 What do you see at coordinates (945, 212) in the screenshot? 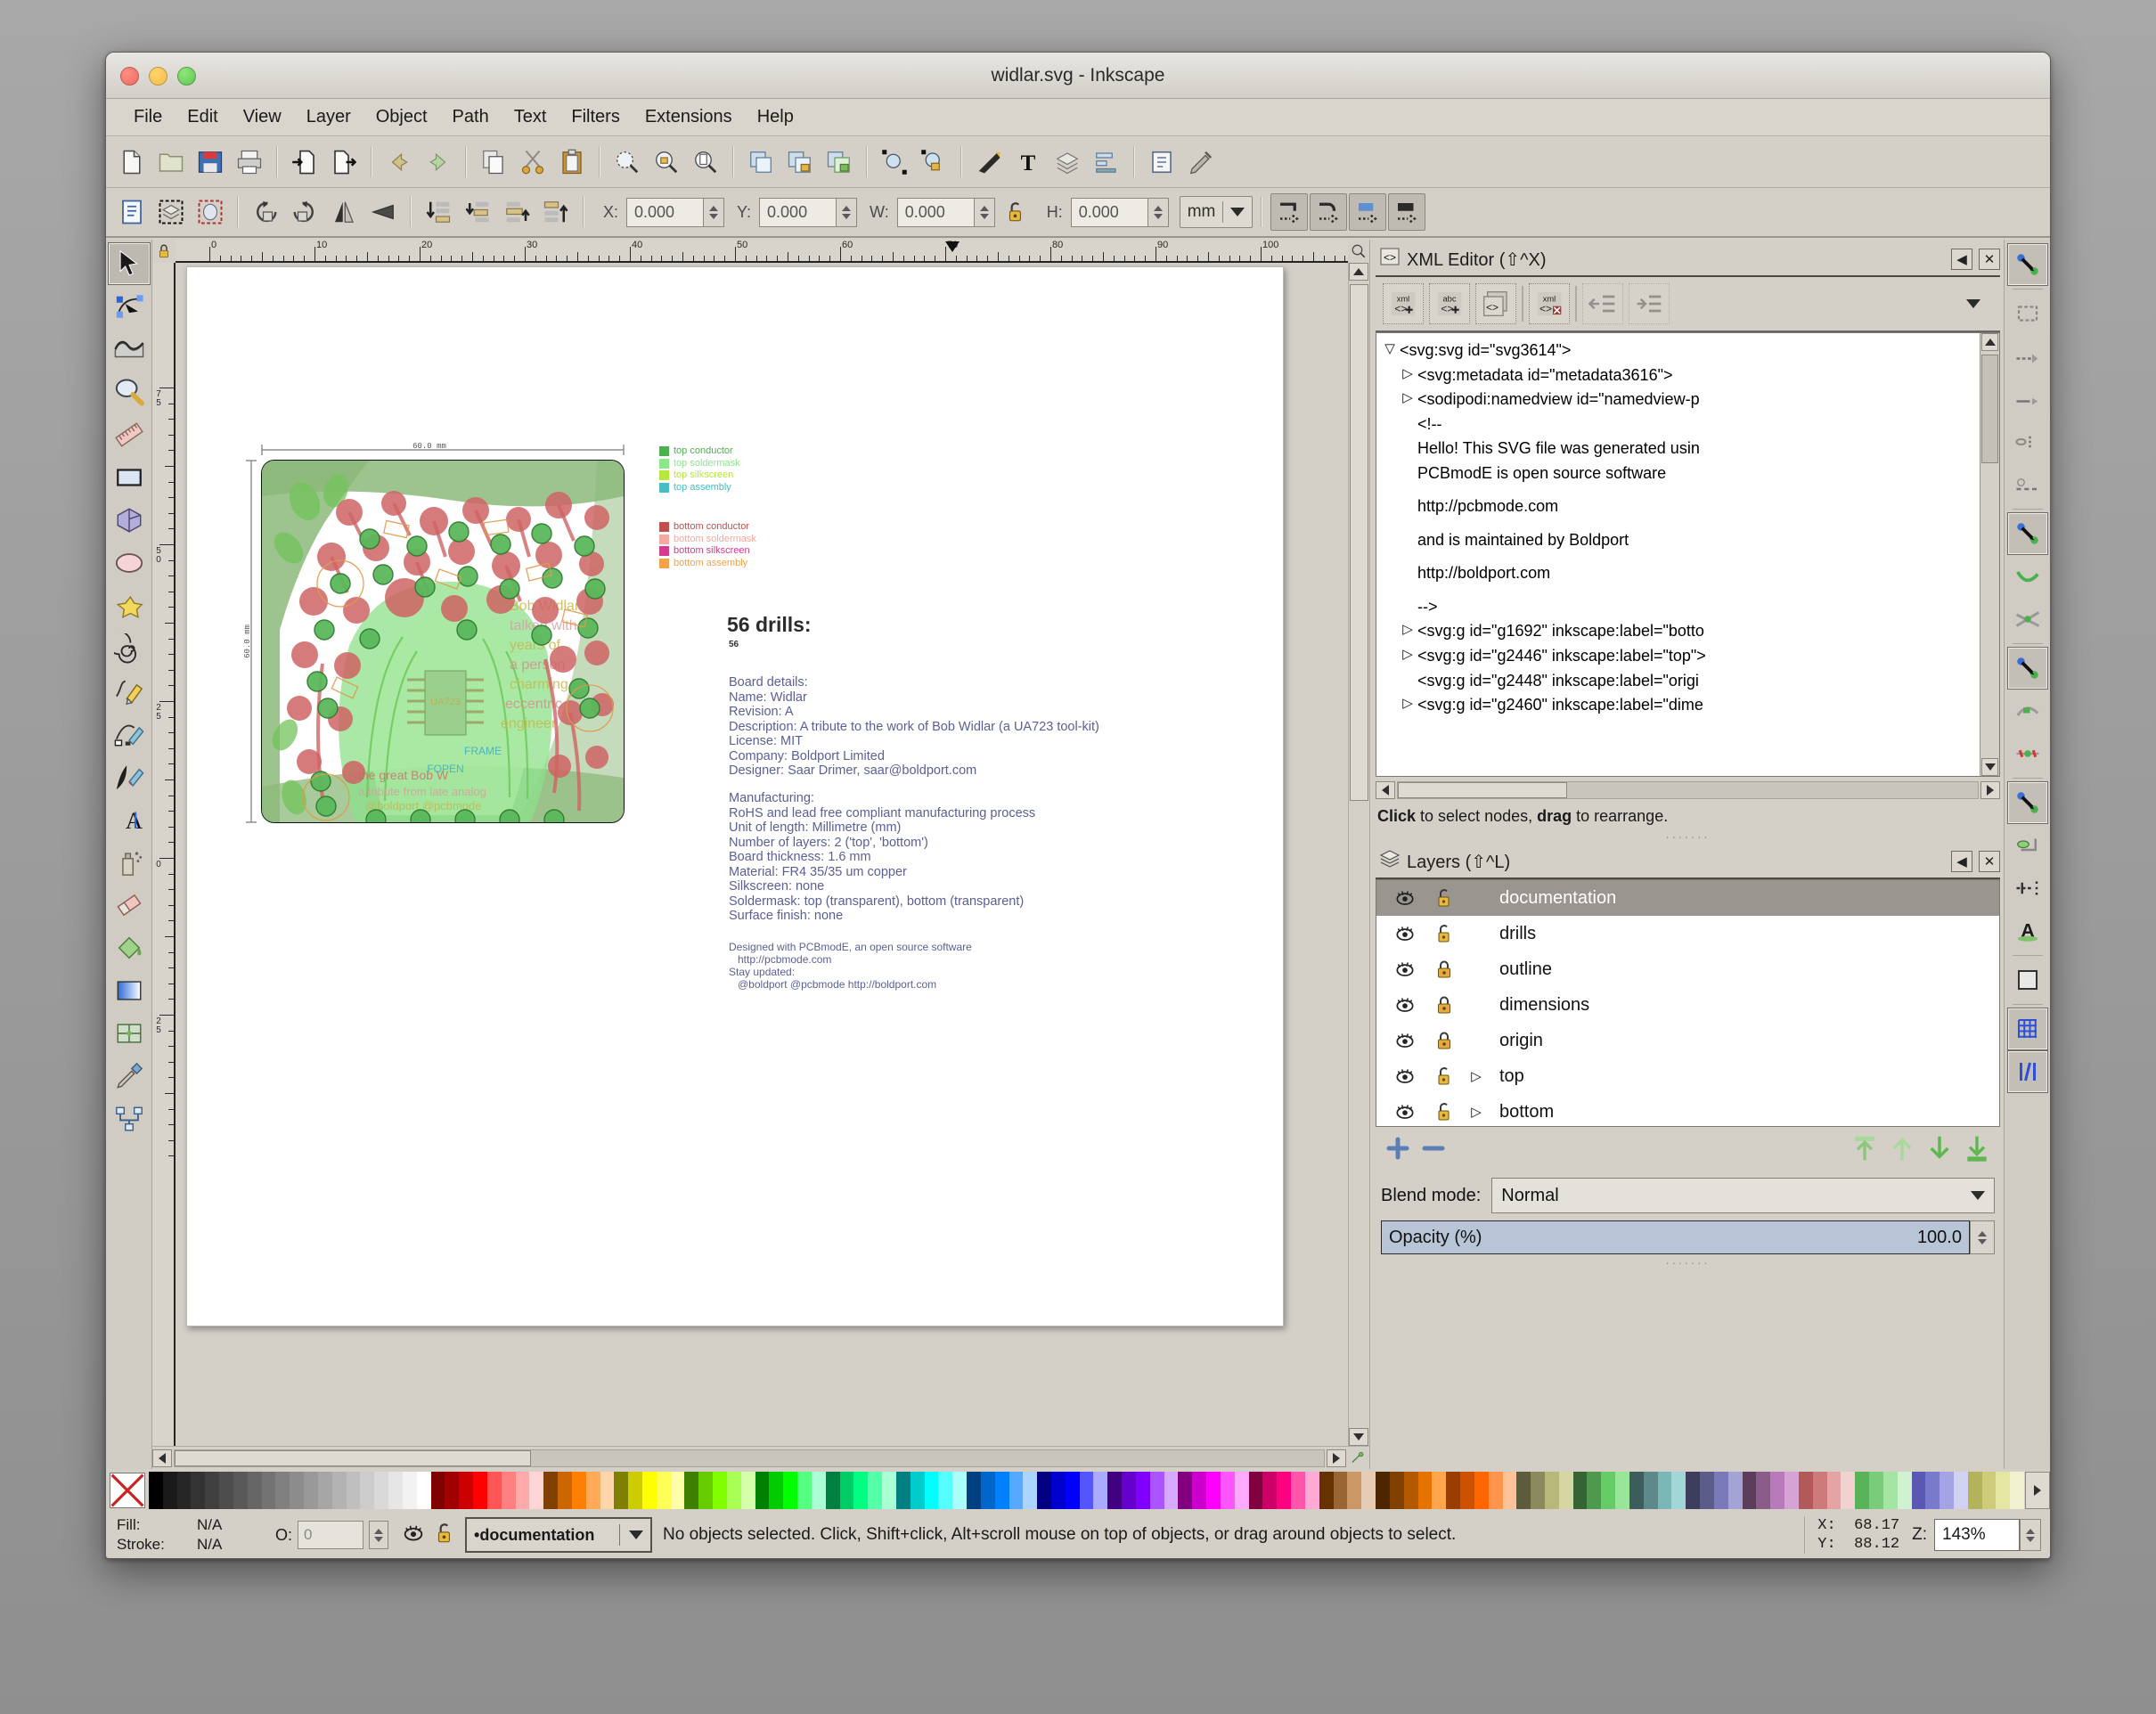
I see `w-field: 0.000` at bounding box center [945, 212].